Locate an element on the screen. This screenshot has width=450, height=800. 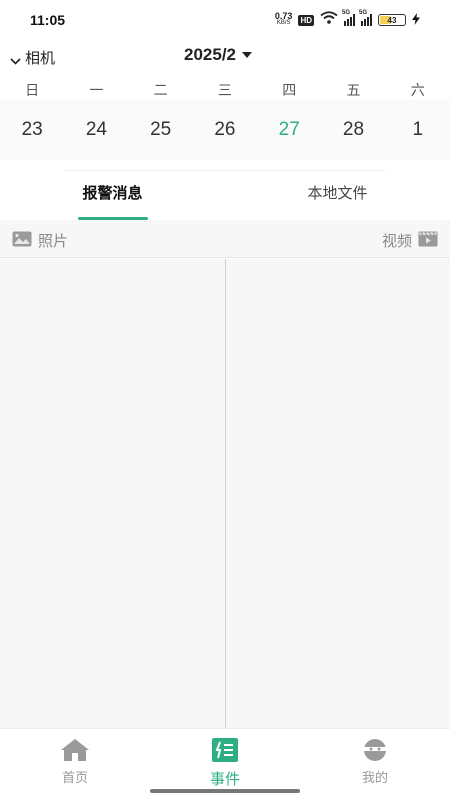
date-cell: 23 is located at coordinates (32, 130).